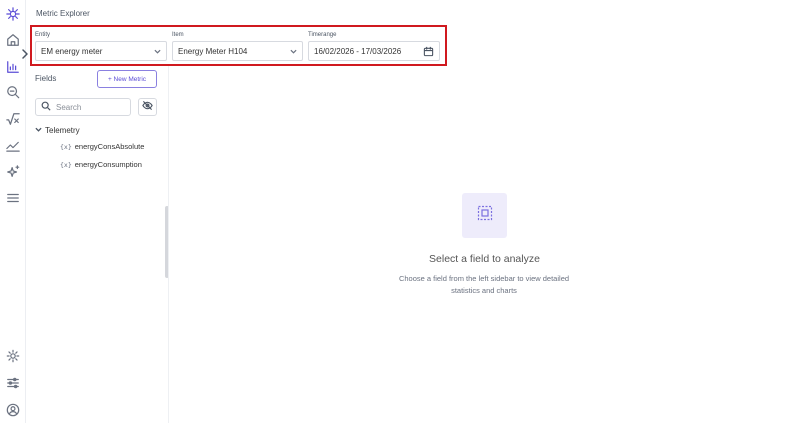 The height and width of the screenshot is (423, 800). Describe the element at coordinates (127, 79) in the screenshot. I see `new-metric-button: + New Metric` at that location.